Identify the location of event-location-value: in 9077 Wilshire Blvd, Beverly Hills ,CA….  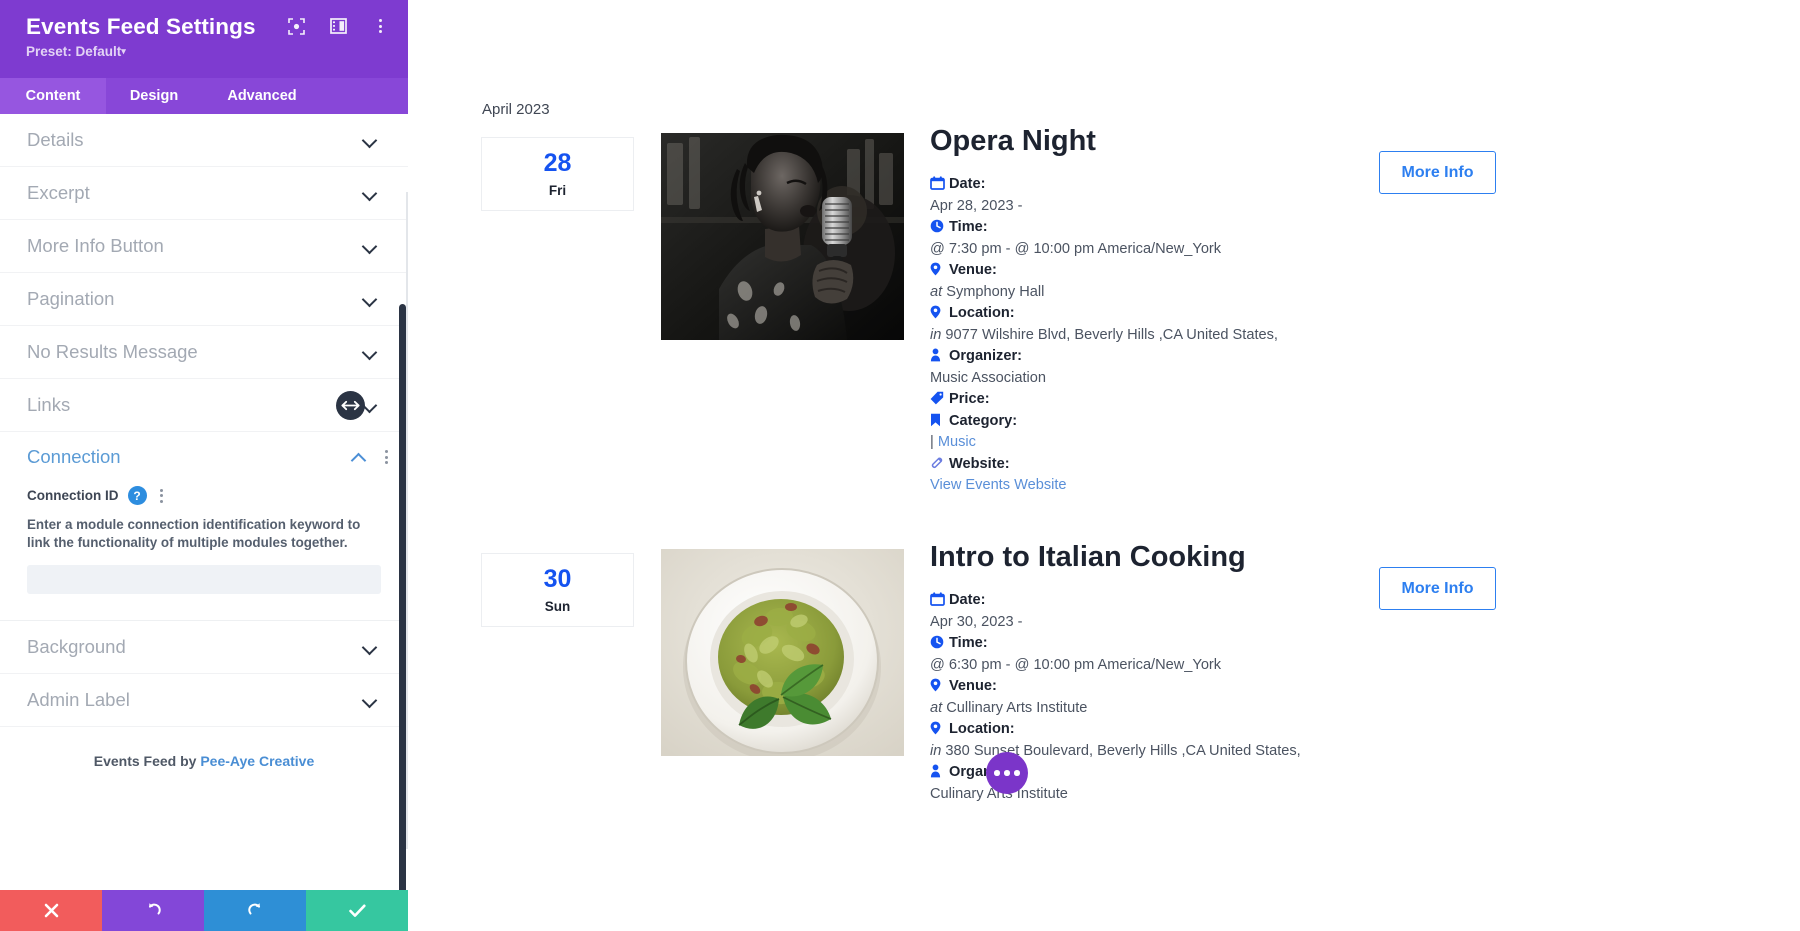
(1145, 336).